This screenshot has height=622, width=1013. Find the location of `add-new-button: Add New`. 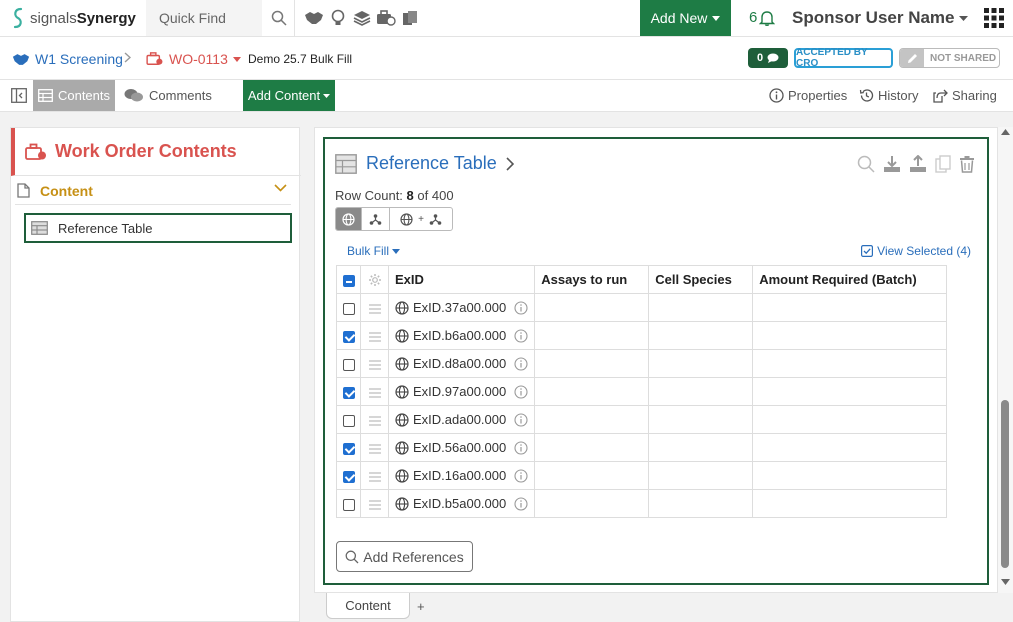

add-new-button: Add New is located at coordinates (685, 18).